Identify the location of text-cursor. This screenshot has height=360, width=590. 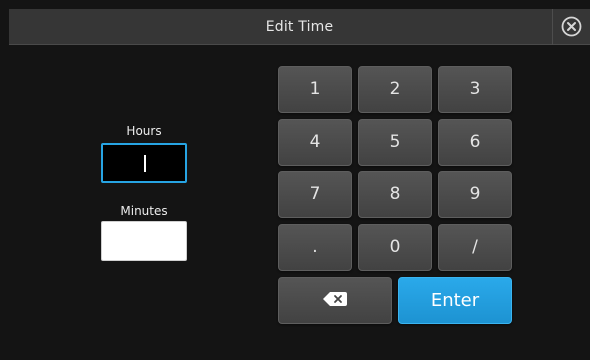
(145, 163).